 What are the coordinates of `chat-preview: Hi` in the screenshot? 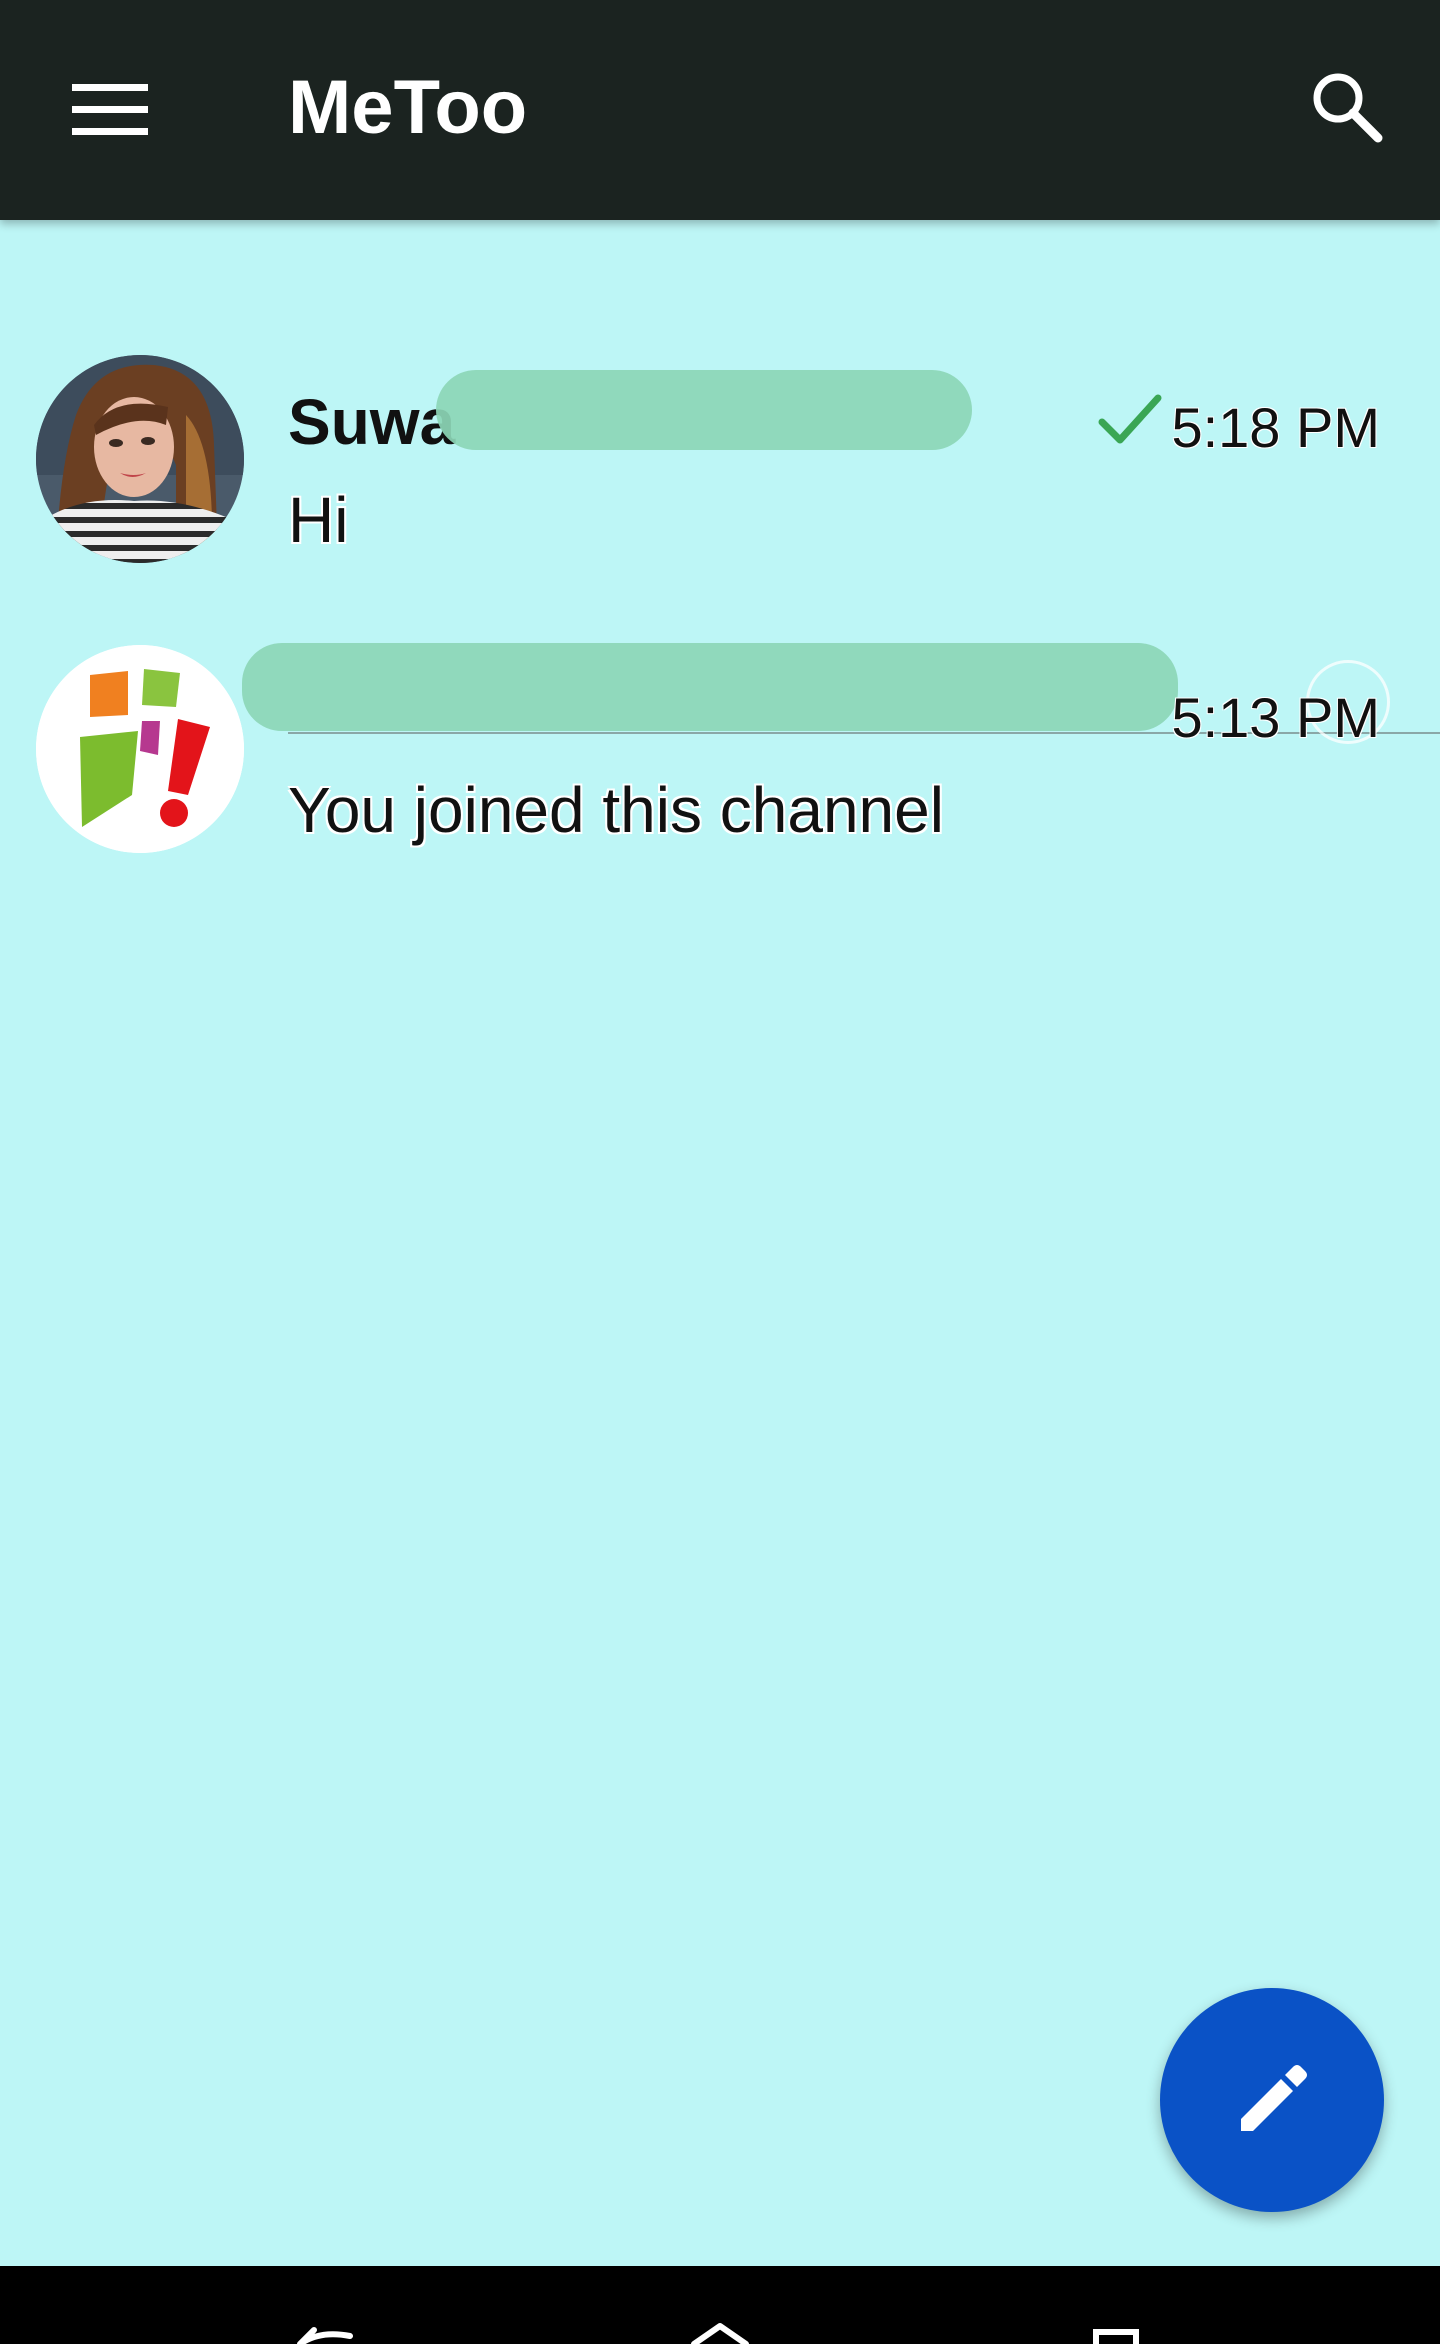 It's located at (318, 520).